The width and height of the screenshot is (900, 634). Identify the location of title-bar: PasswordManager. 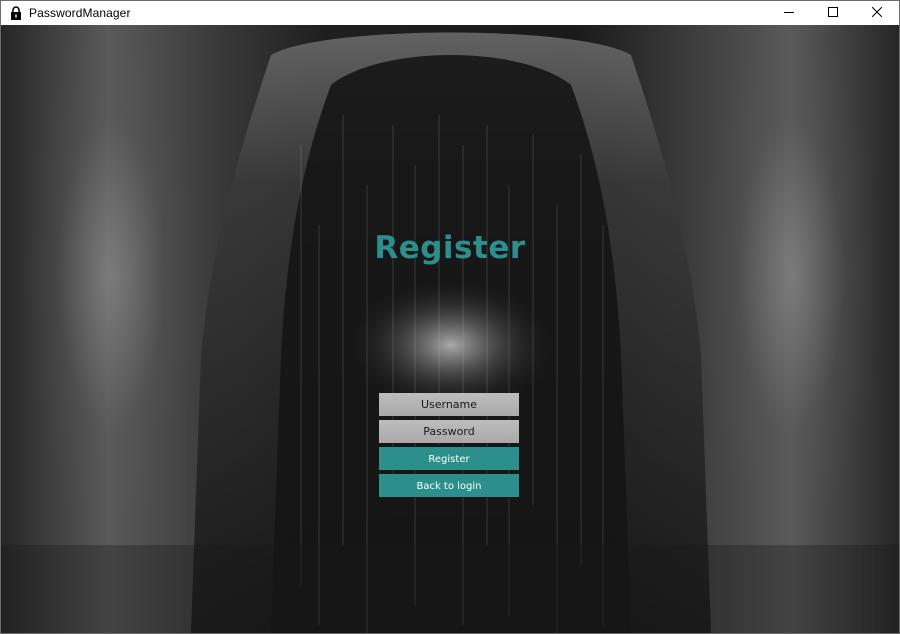
(450, 13).